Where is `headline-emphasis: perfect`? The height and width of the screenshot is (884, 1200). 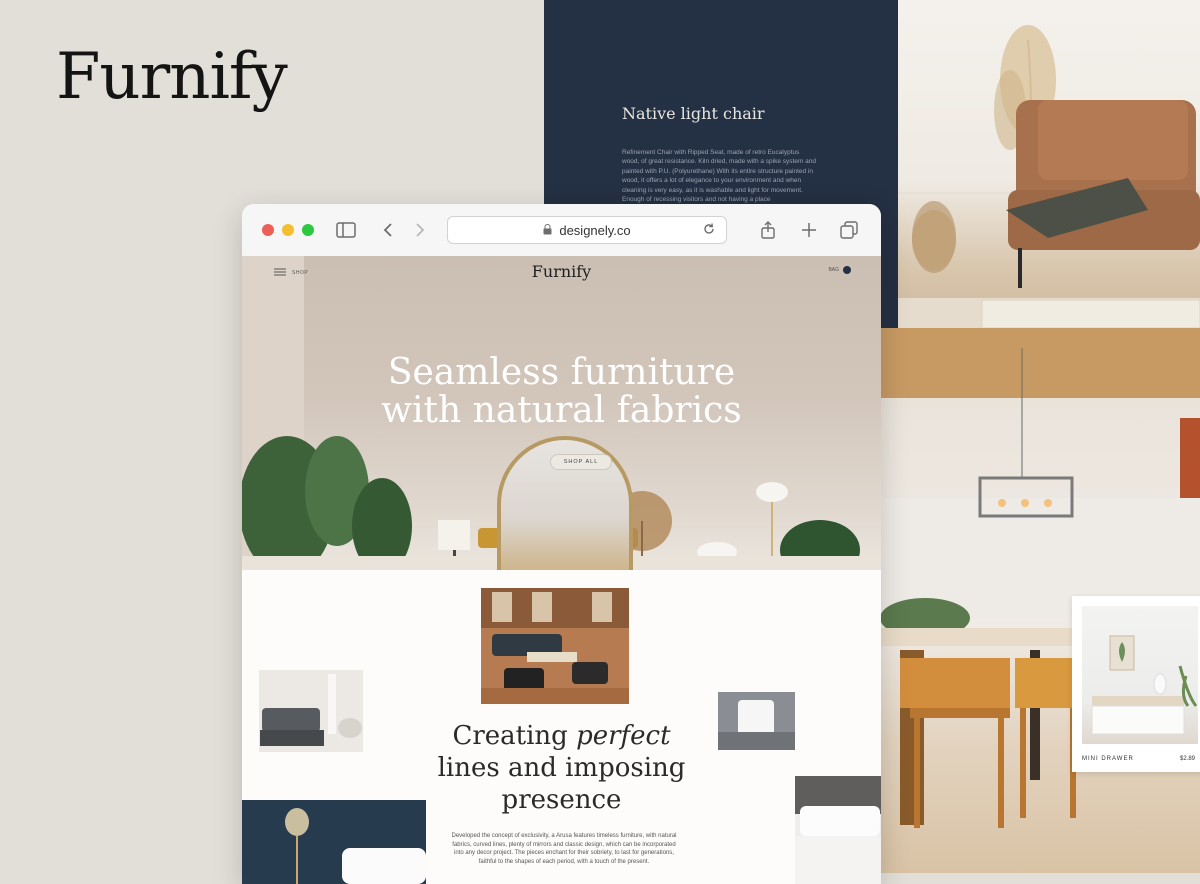
headline-emphasis: perfect is located at coordinates (623, 736).